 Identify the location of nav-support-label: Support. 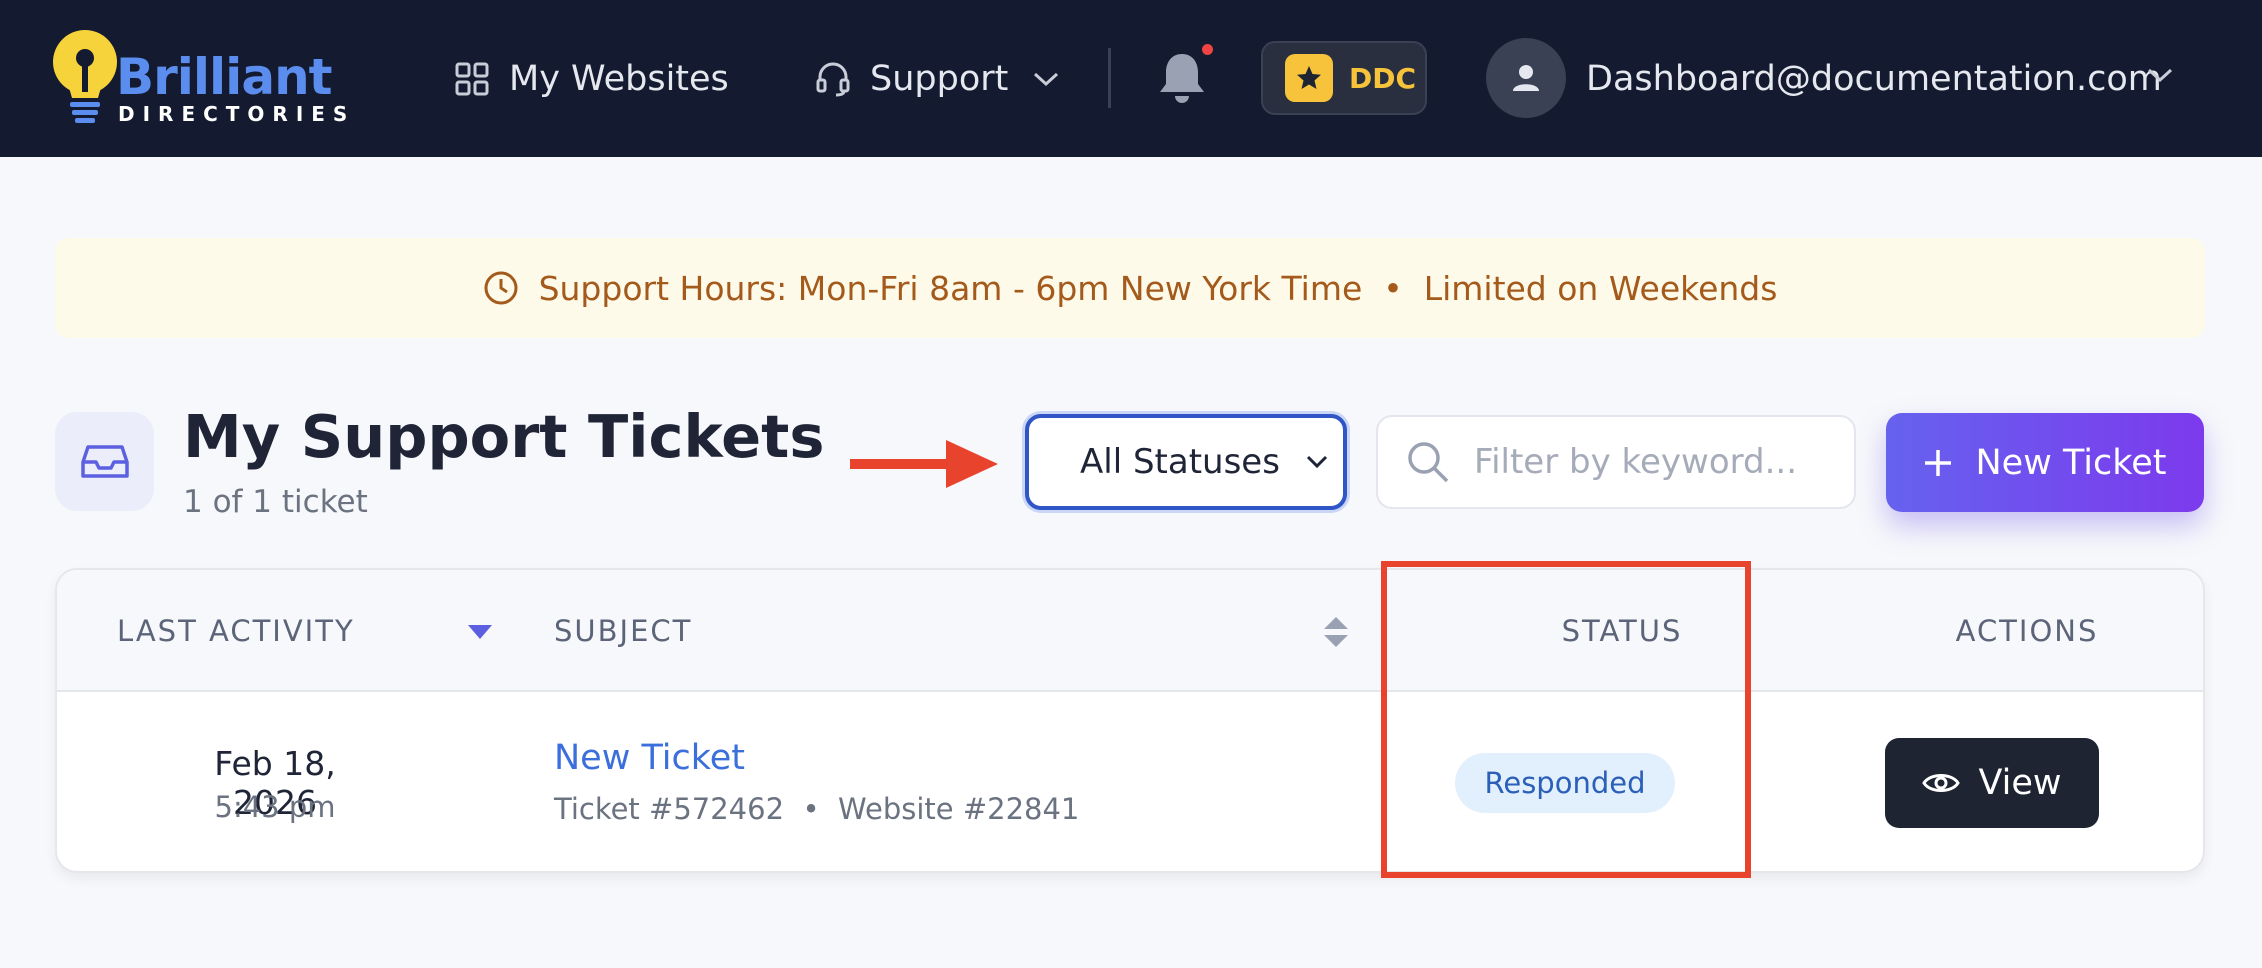
(939, 78).